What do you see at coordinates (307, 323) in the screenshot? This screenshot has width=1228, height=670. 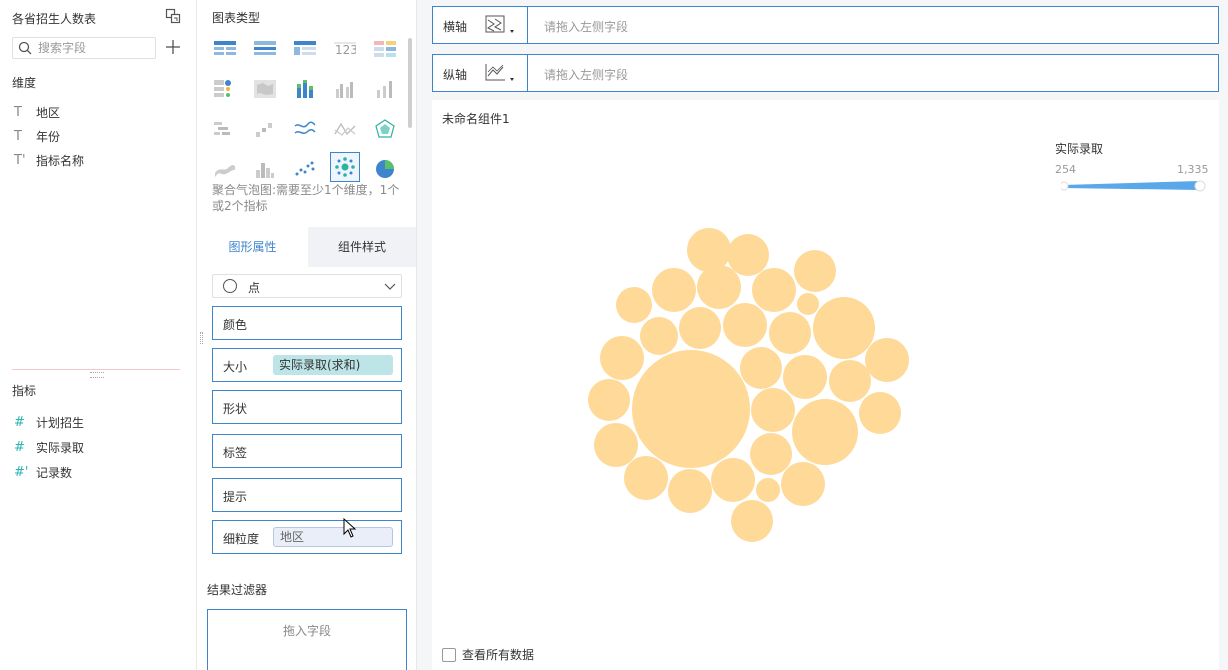 I see `color-property-slot: 颜色` at bounding box center [307, 323].